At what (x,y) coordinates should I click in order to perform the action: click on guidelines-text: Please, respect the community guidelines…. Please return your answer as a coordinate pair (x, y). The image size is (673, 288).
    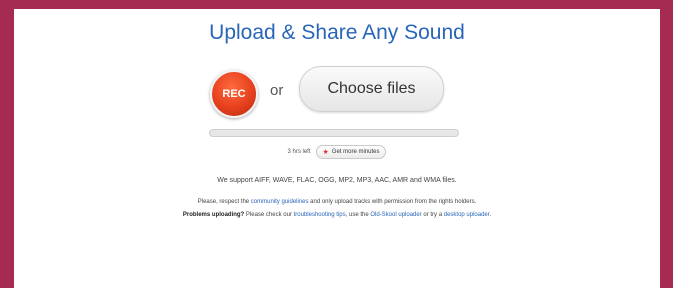
    Looking at the image, I should click on (337, 202).